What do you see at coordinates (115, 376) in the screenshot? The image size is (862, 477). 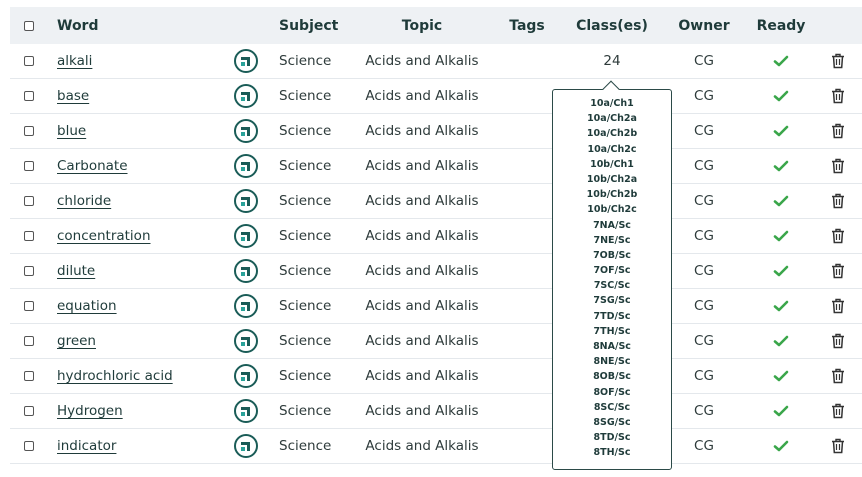 I see `word-link: hydrochloric acid` at bounding box center [115, 376].